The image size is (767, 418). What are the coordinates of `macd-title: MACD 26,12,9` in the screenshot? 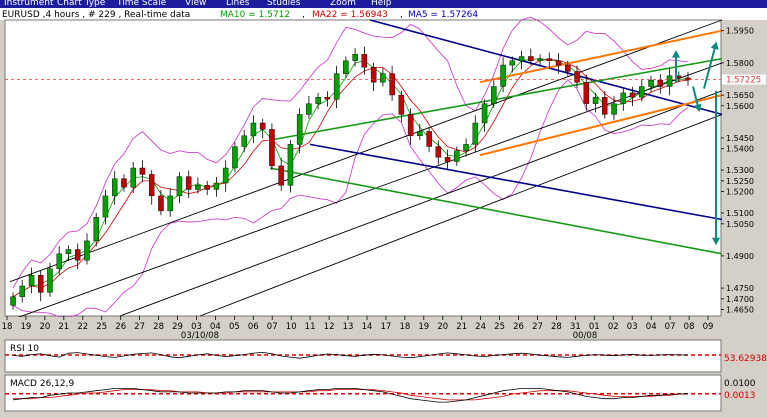 It's located at (42, 384).